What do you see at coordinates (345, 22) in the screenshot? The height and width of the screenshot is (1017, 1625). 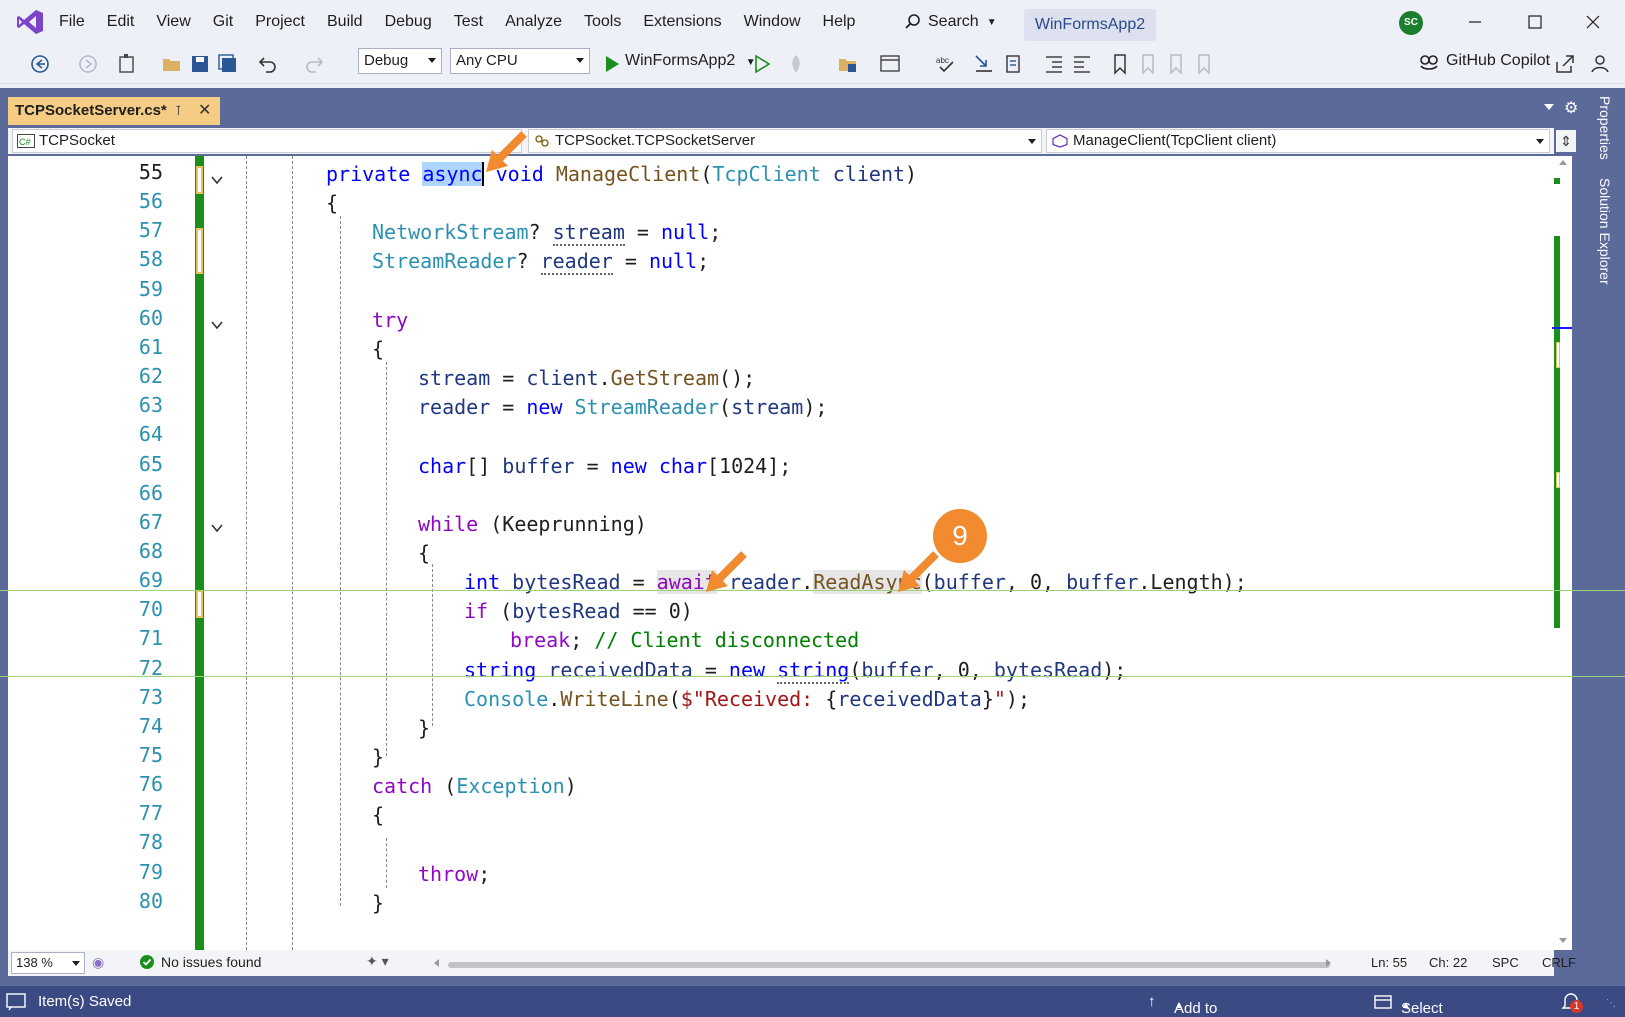 I see `menu-build: Build` at bounding box center [345, 22].